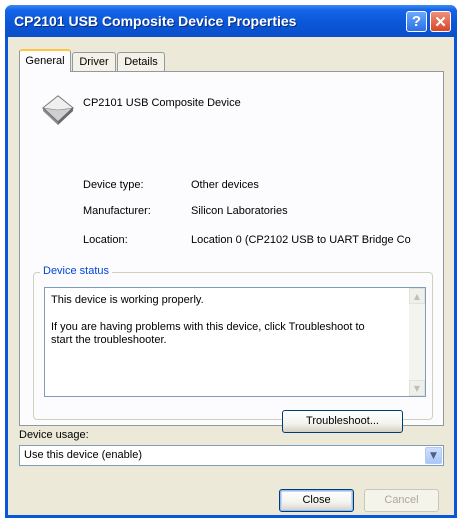 The width and height of the screenshot is (462, 523). Describe the element at coordinates (76, 271) in the screenshot. I see `device-status-legend: Device status` at that location.